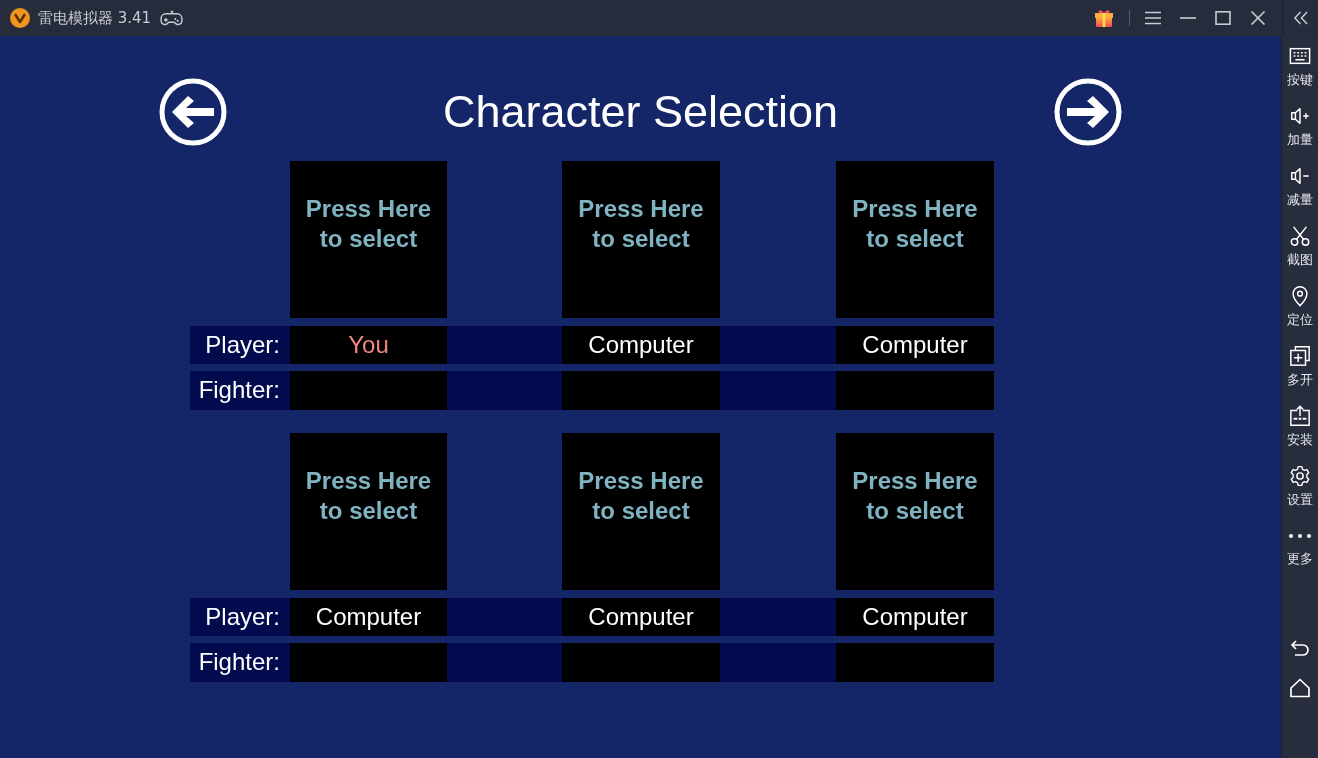 This screenshot has height=758, width=1318. What do you see at coordinates (1300, 476) in the screenshot?
I see `settings-icon` at bounding box center [1300, 476].